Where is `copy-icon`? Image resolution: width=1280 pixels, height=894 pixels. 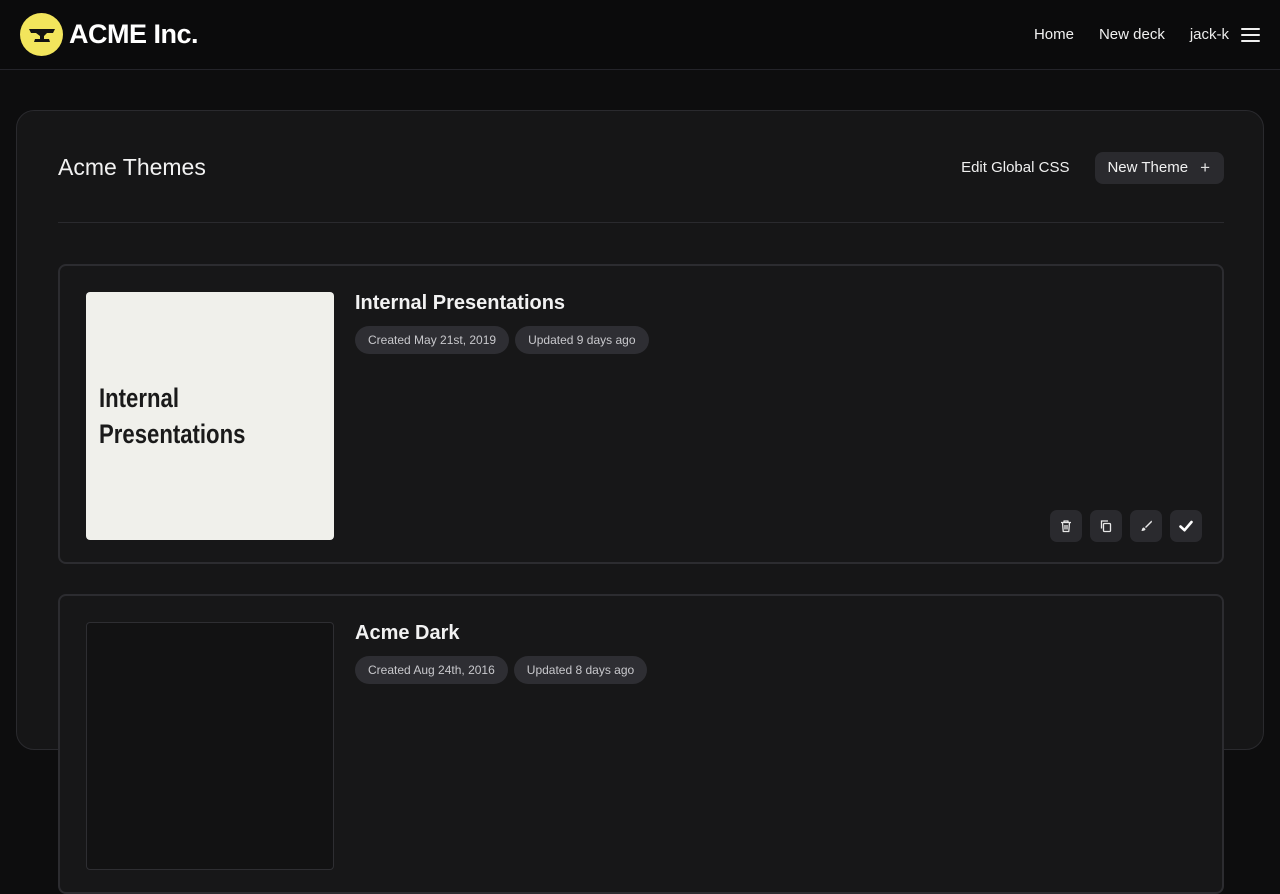 copy-icon is located at coordinates (1106, 526).